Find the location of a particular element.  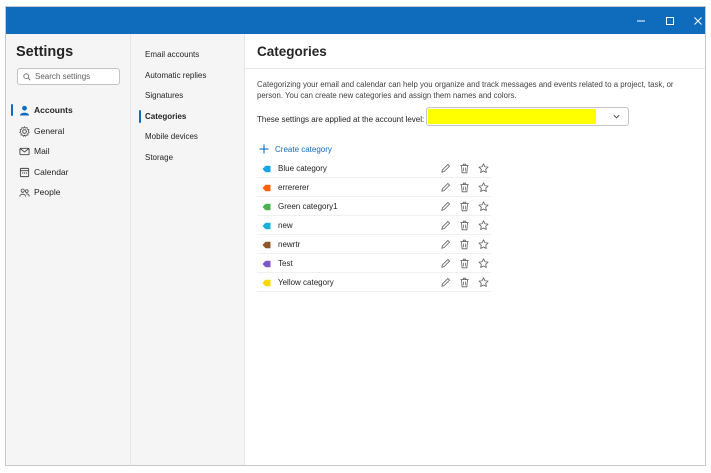

close-button is located at coordinates (694, 20).